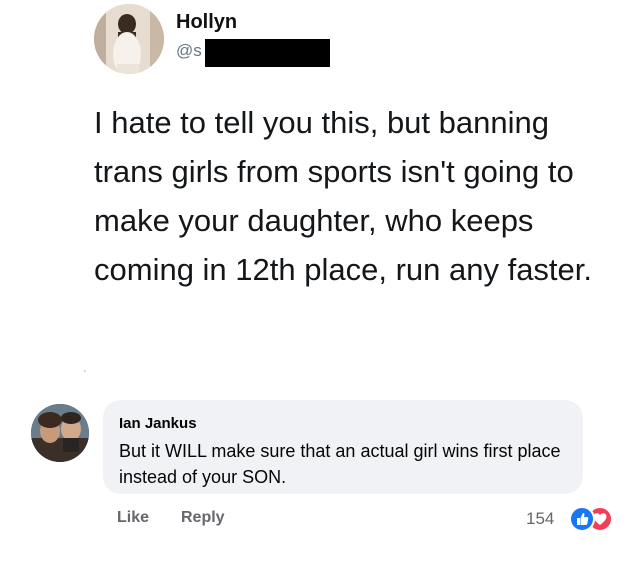 The image size is (639, 564). What do you see at coordinates (203, 518) in the screenshot?
I see `reply-button: Reply` at bounding box center [203, 518].